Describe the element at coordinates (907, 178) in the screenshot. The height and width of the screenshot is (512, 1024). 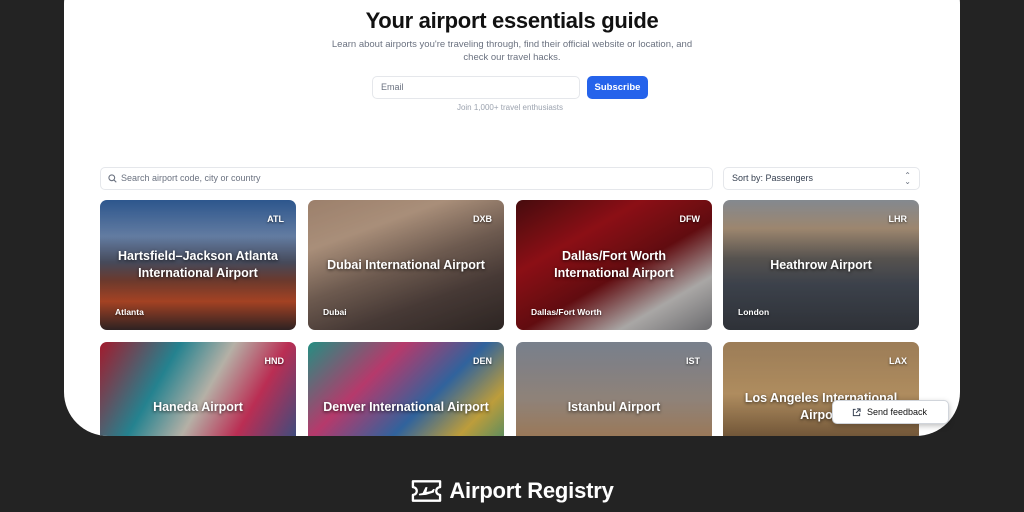
I see `chevron-up-down-icon: ⌃ ⌄` at that location.